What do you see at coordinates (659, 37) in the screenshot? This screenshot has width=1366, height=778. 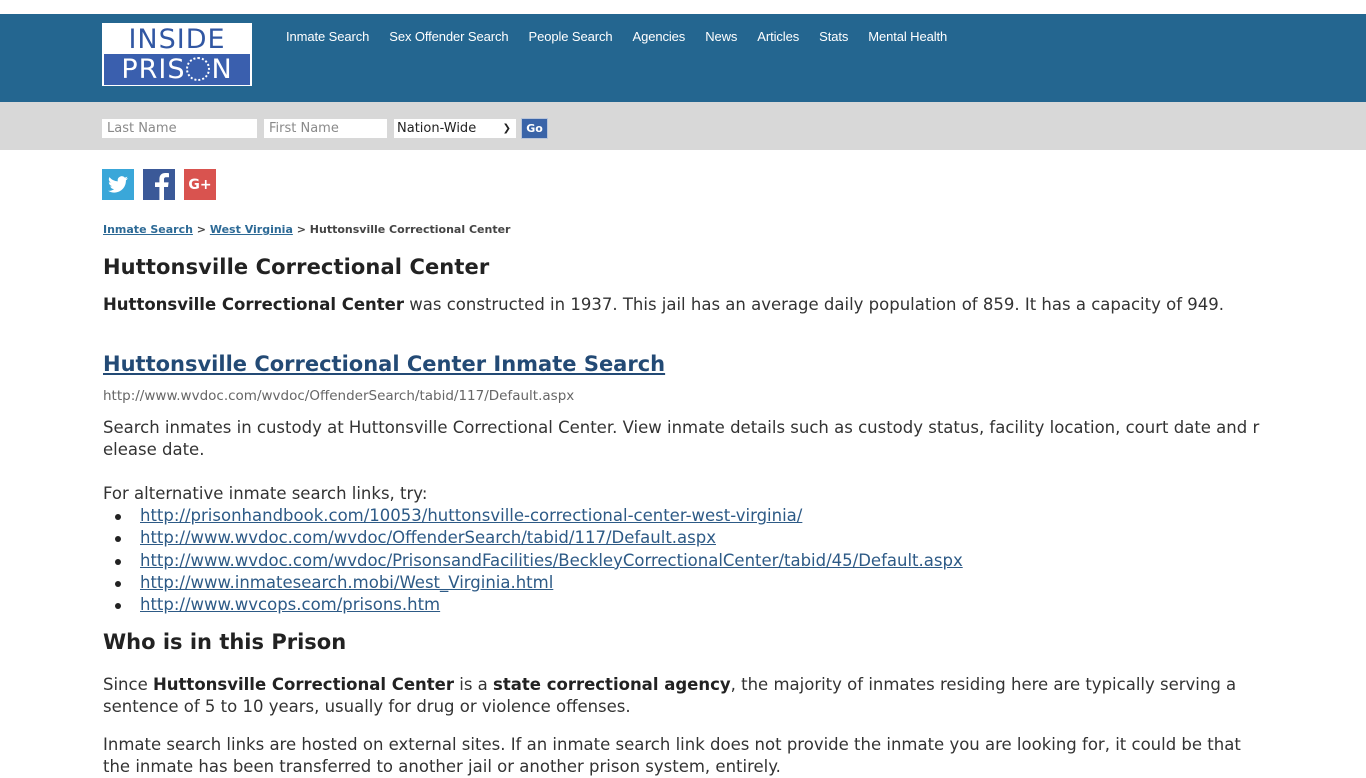 I see `nav-agencies: Agencies` at bounding box center [659, 37].